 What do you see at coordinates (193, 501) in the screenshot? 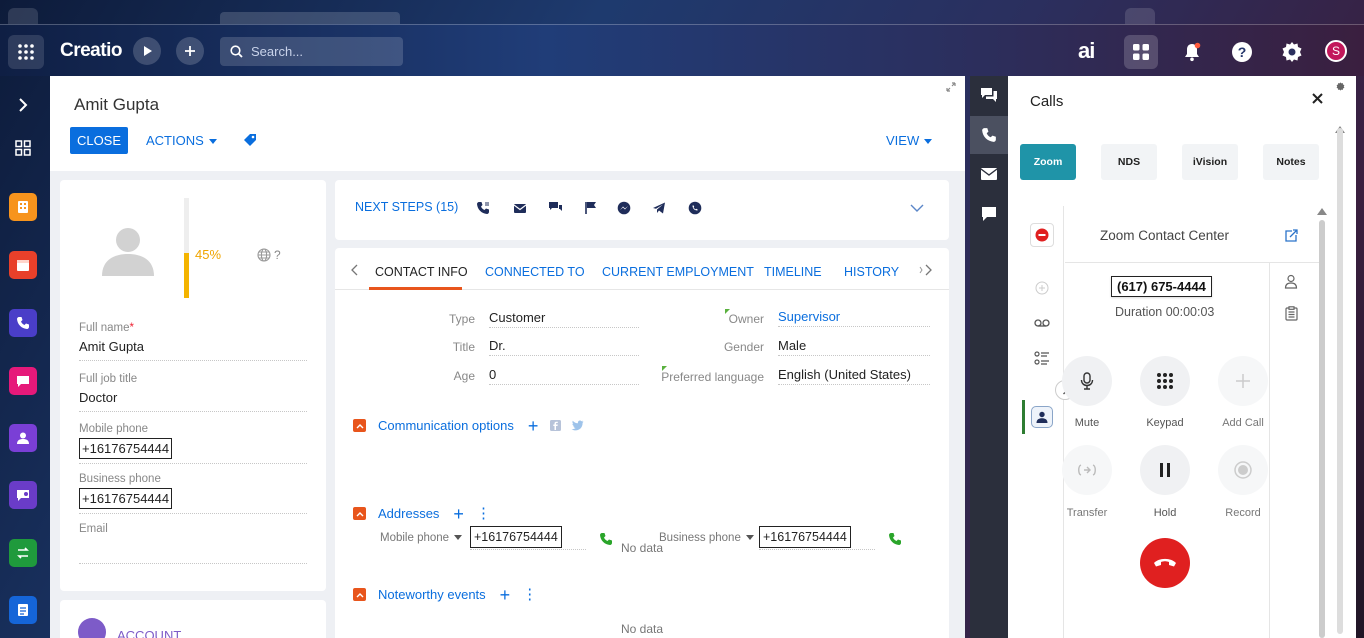
I see `business-phone-input: +16176754444` at bounding box center [193, 501].